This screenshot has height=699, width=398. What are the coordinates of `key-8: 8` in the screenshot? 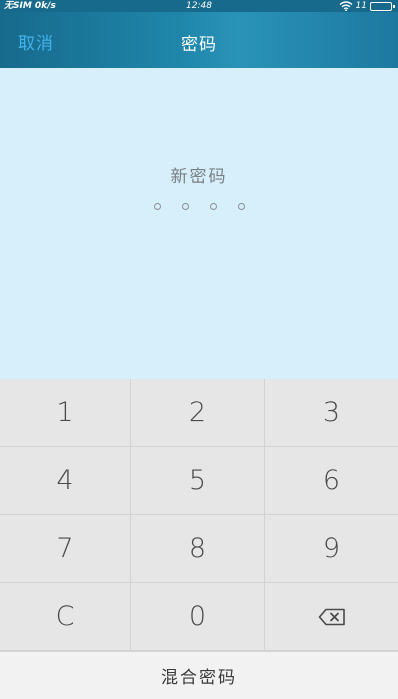 It's located at (198, 549).